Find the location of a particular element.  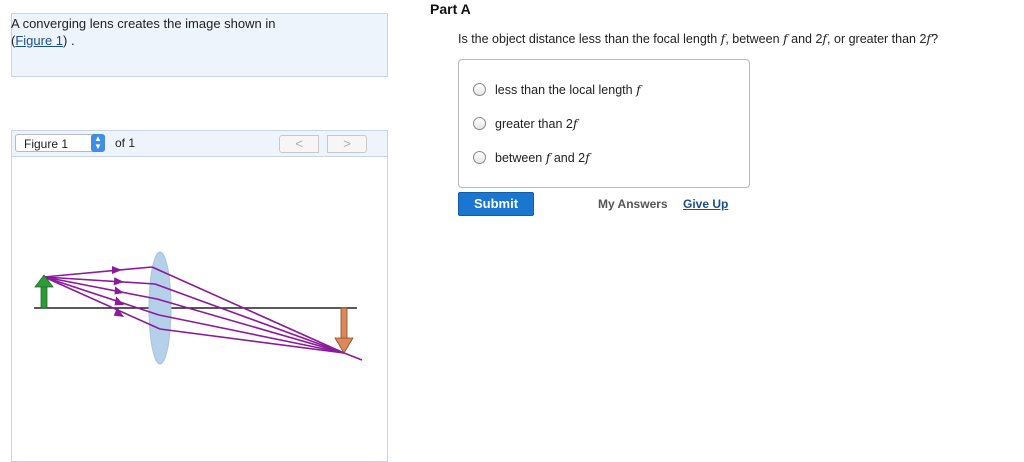

choice-text: greater than 2 is located at coordinates (534, 124).